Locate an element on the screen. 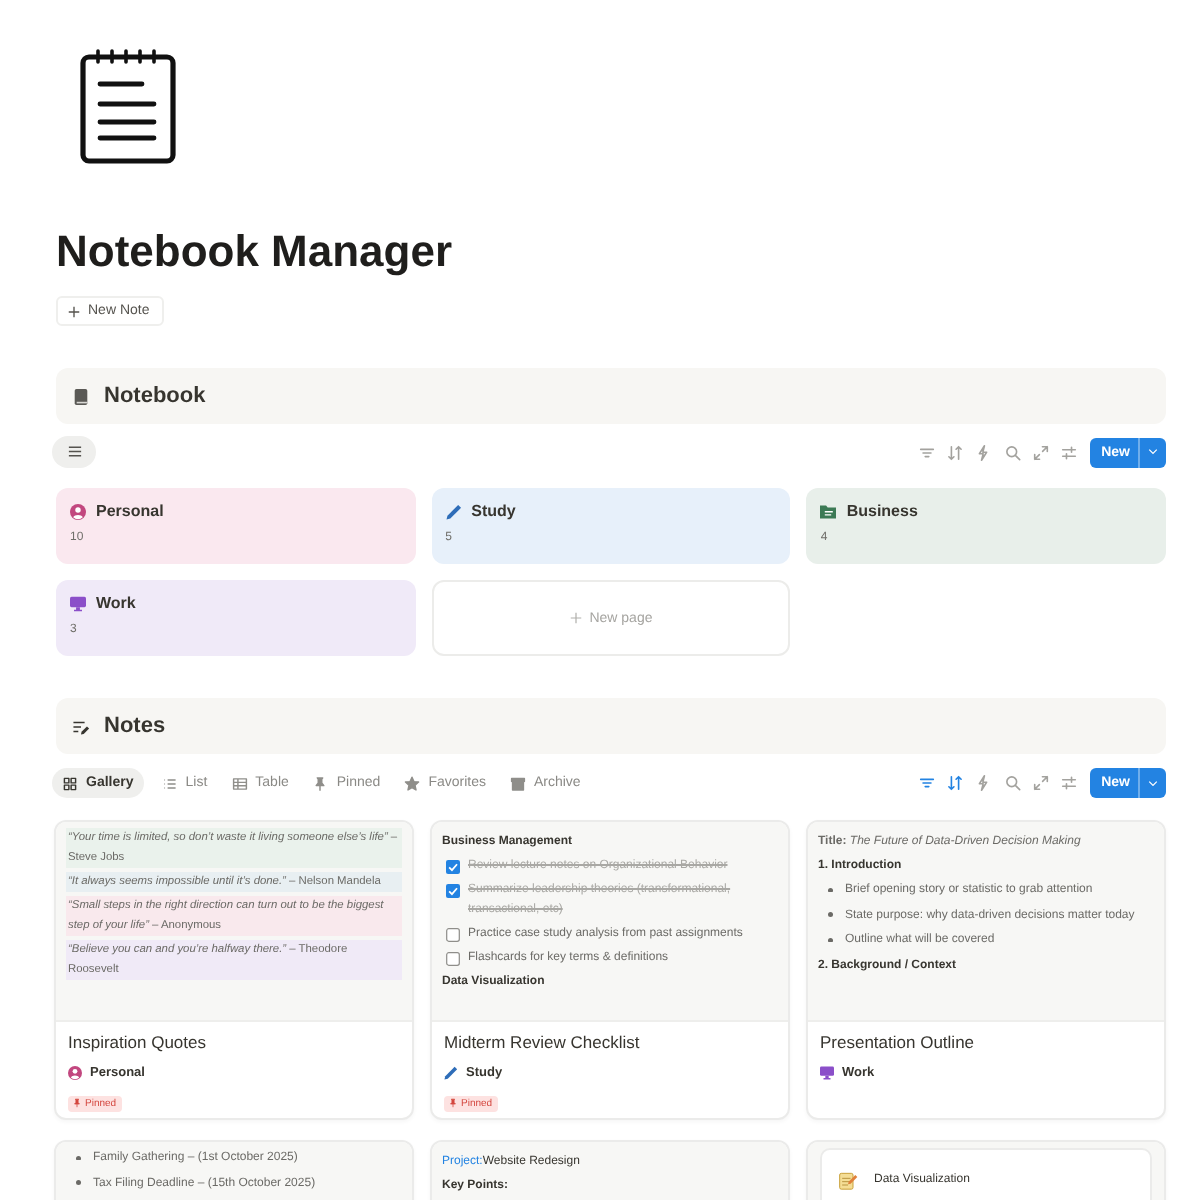 This screenshot has width=1200, height=1200. list-pencil-icon is located at coordinates (81, 726).